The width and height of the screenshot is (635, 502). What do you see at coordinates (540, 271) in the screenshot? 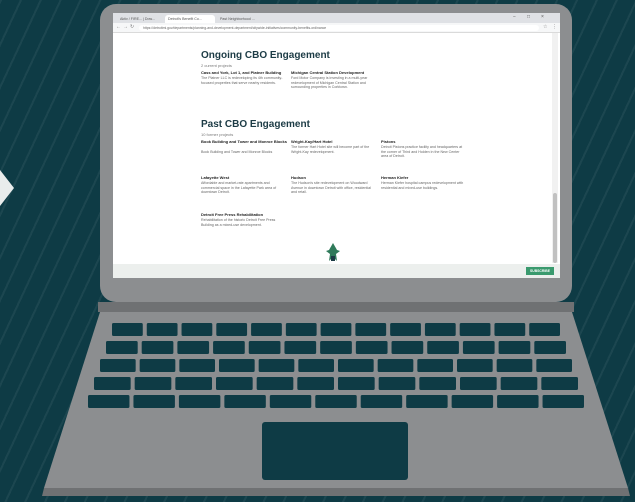
I see `subscribe-button: SUBSCRIBE` at bounding box center [540, 271].